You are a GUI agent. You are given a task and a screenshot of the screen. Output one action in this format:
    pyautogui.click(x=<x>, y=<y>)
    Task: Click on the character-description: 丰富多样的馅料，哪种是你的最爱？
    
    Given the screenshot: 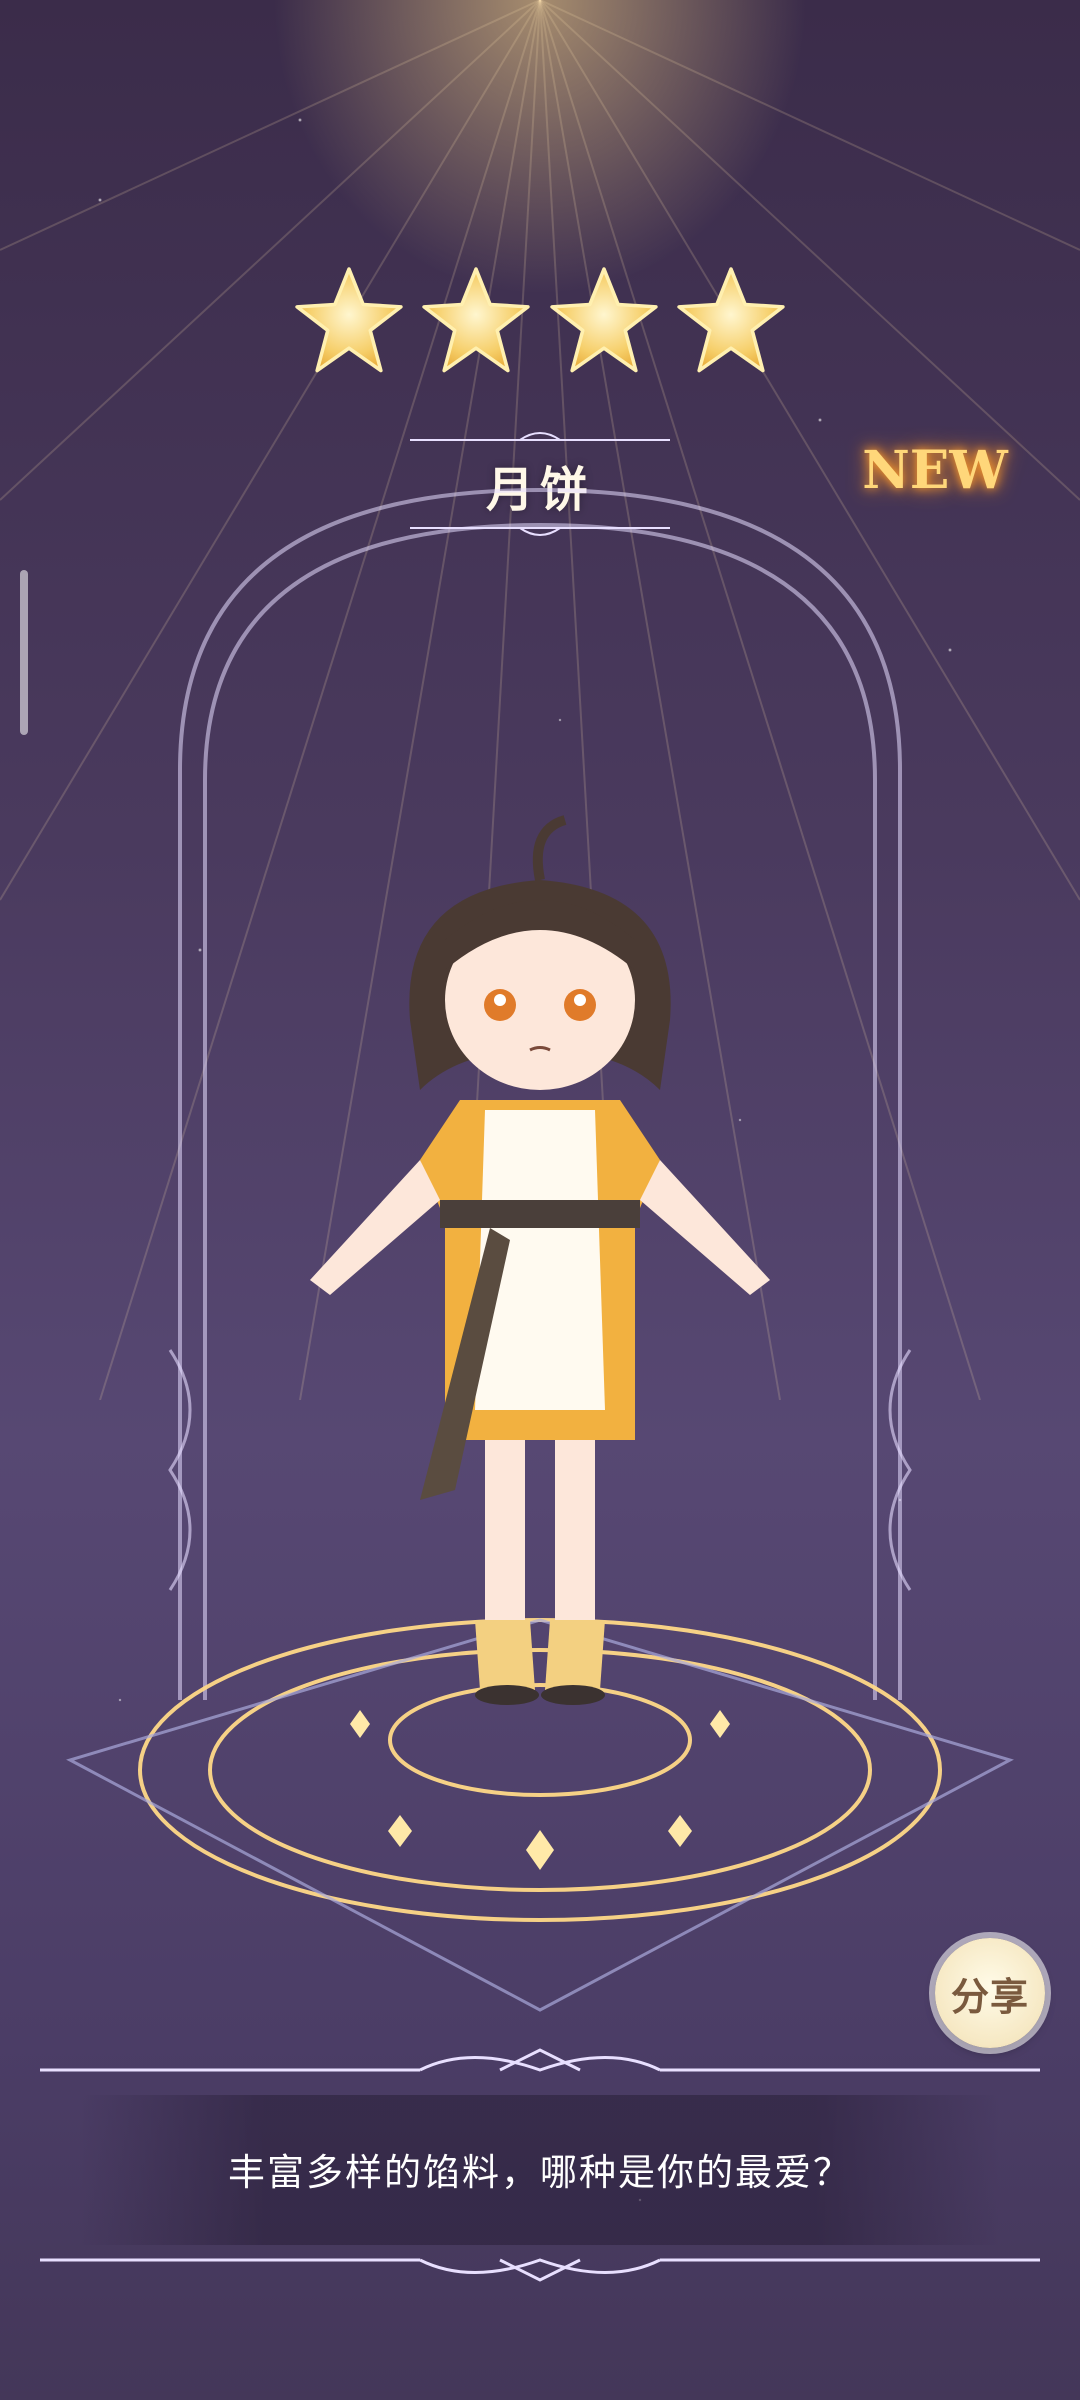 What is the action you would take?
    pyautogui.click(x=540, y=2172)
    